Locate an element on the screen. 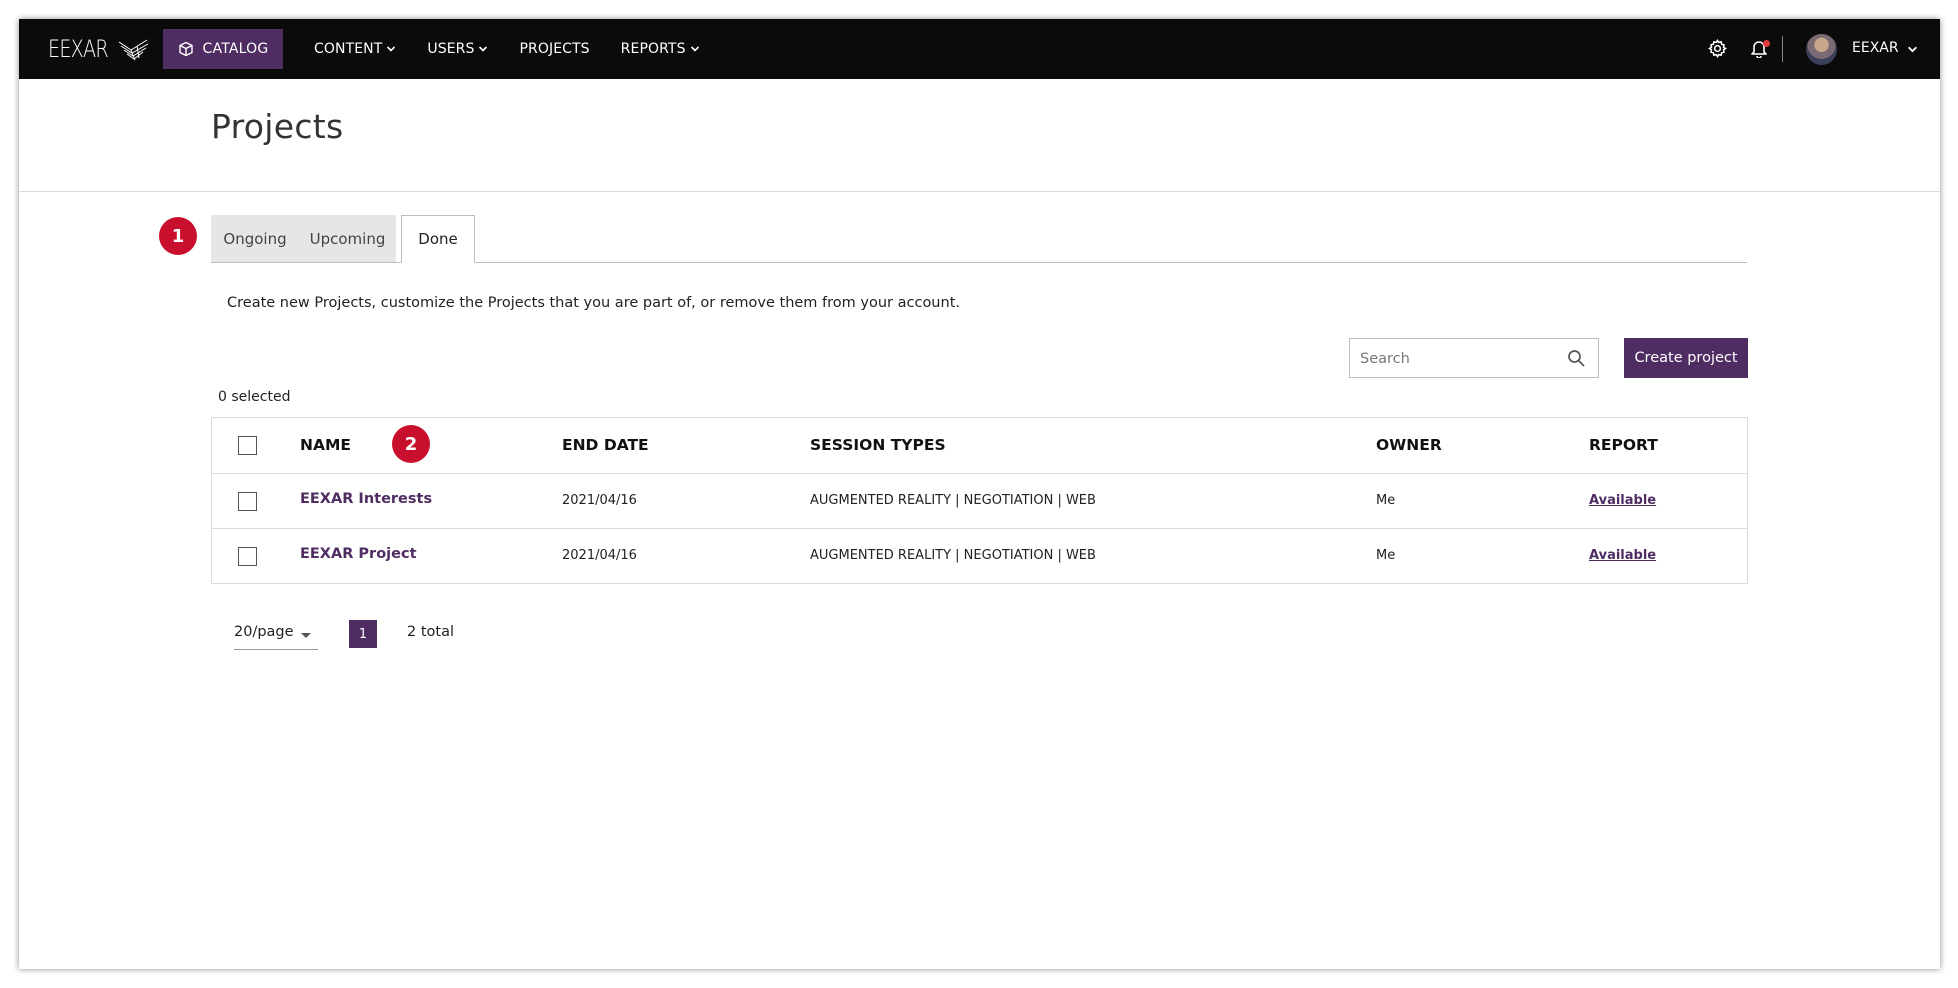 The height and width of the screenshot is (988, 1958). nav-item-label: USERS is located at coordinates (451, 49).